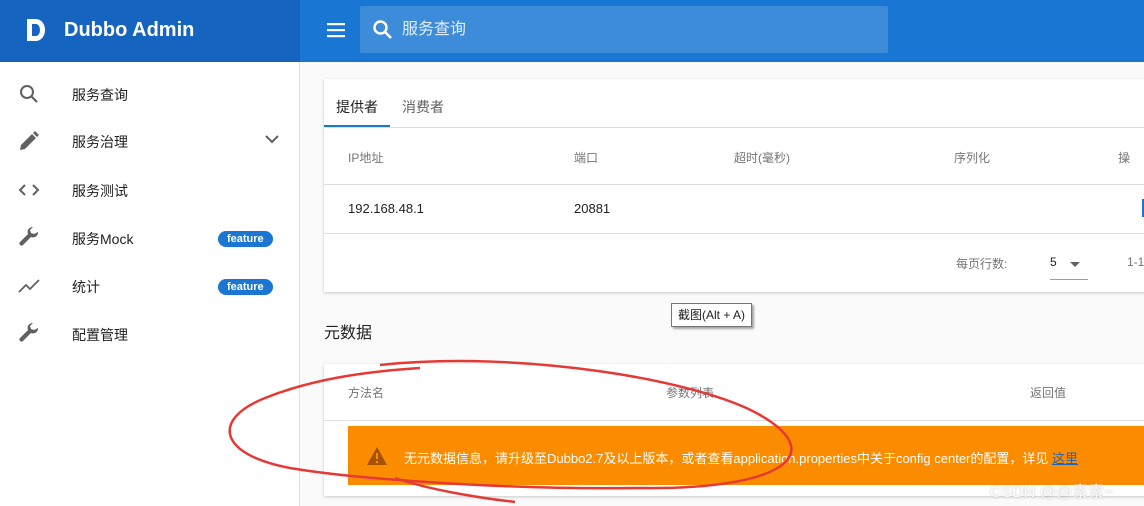  Describe the element at coordinates (129, 30) in the screenshot. I see `app-title: Dubbo Admin` at that location.